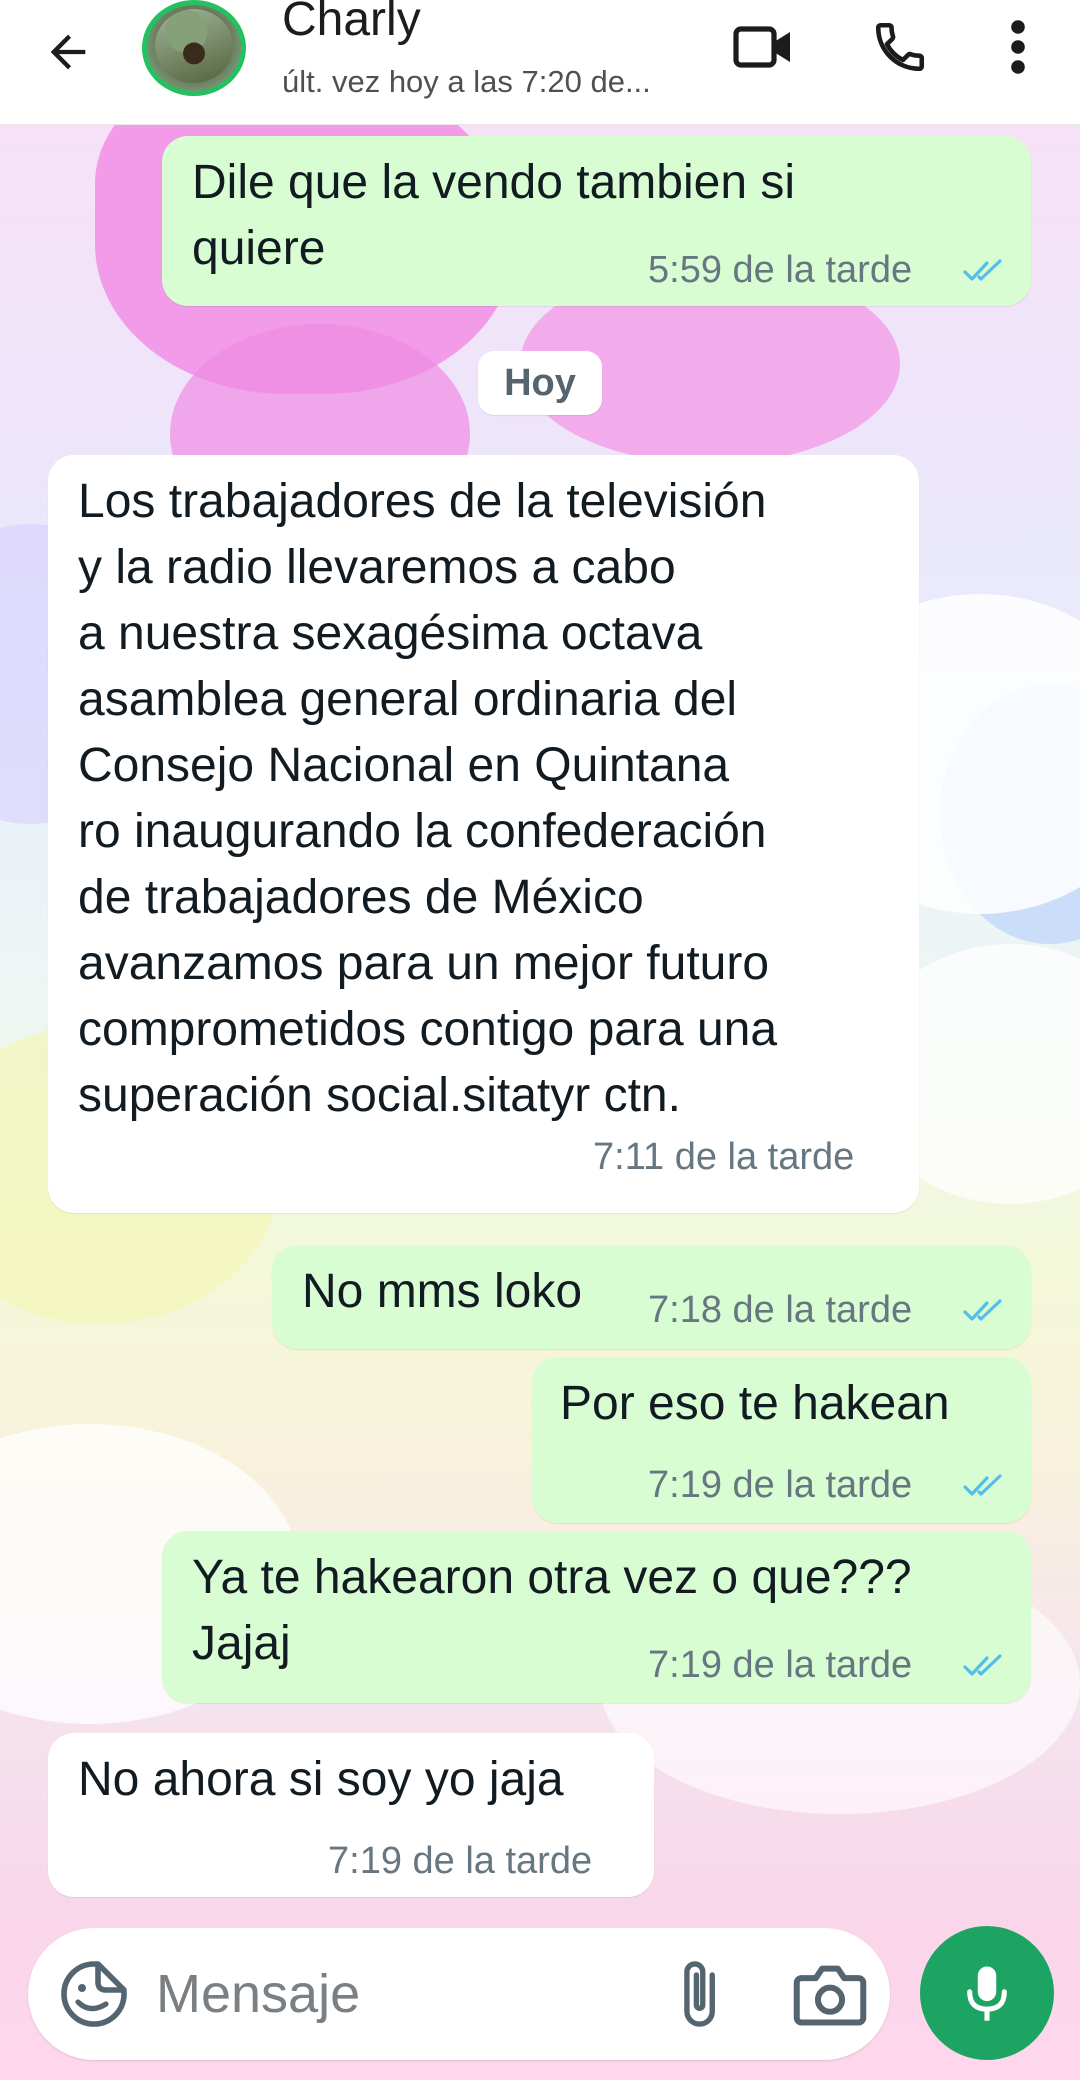  Describe the element at coordinates (494, 182) in the screenshot. I see `message-text-line: Dile que la vendo tambien si` at that location.